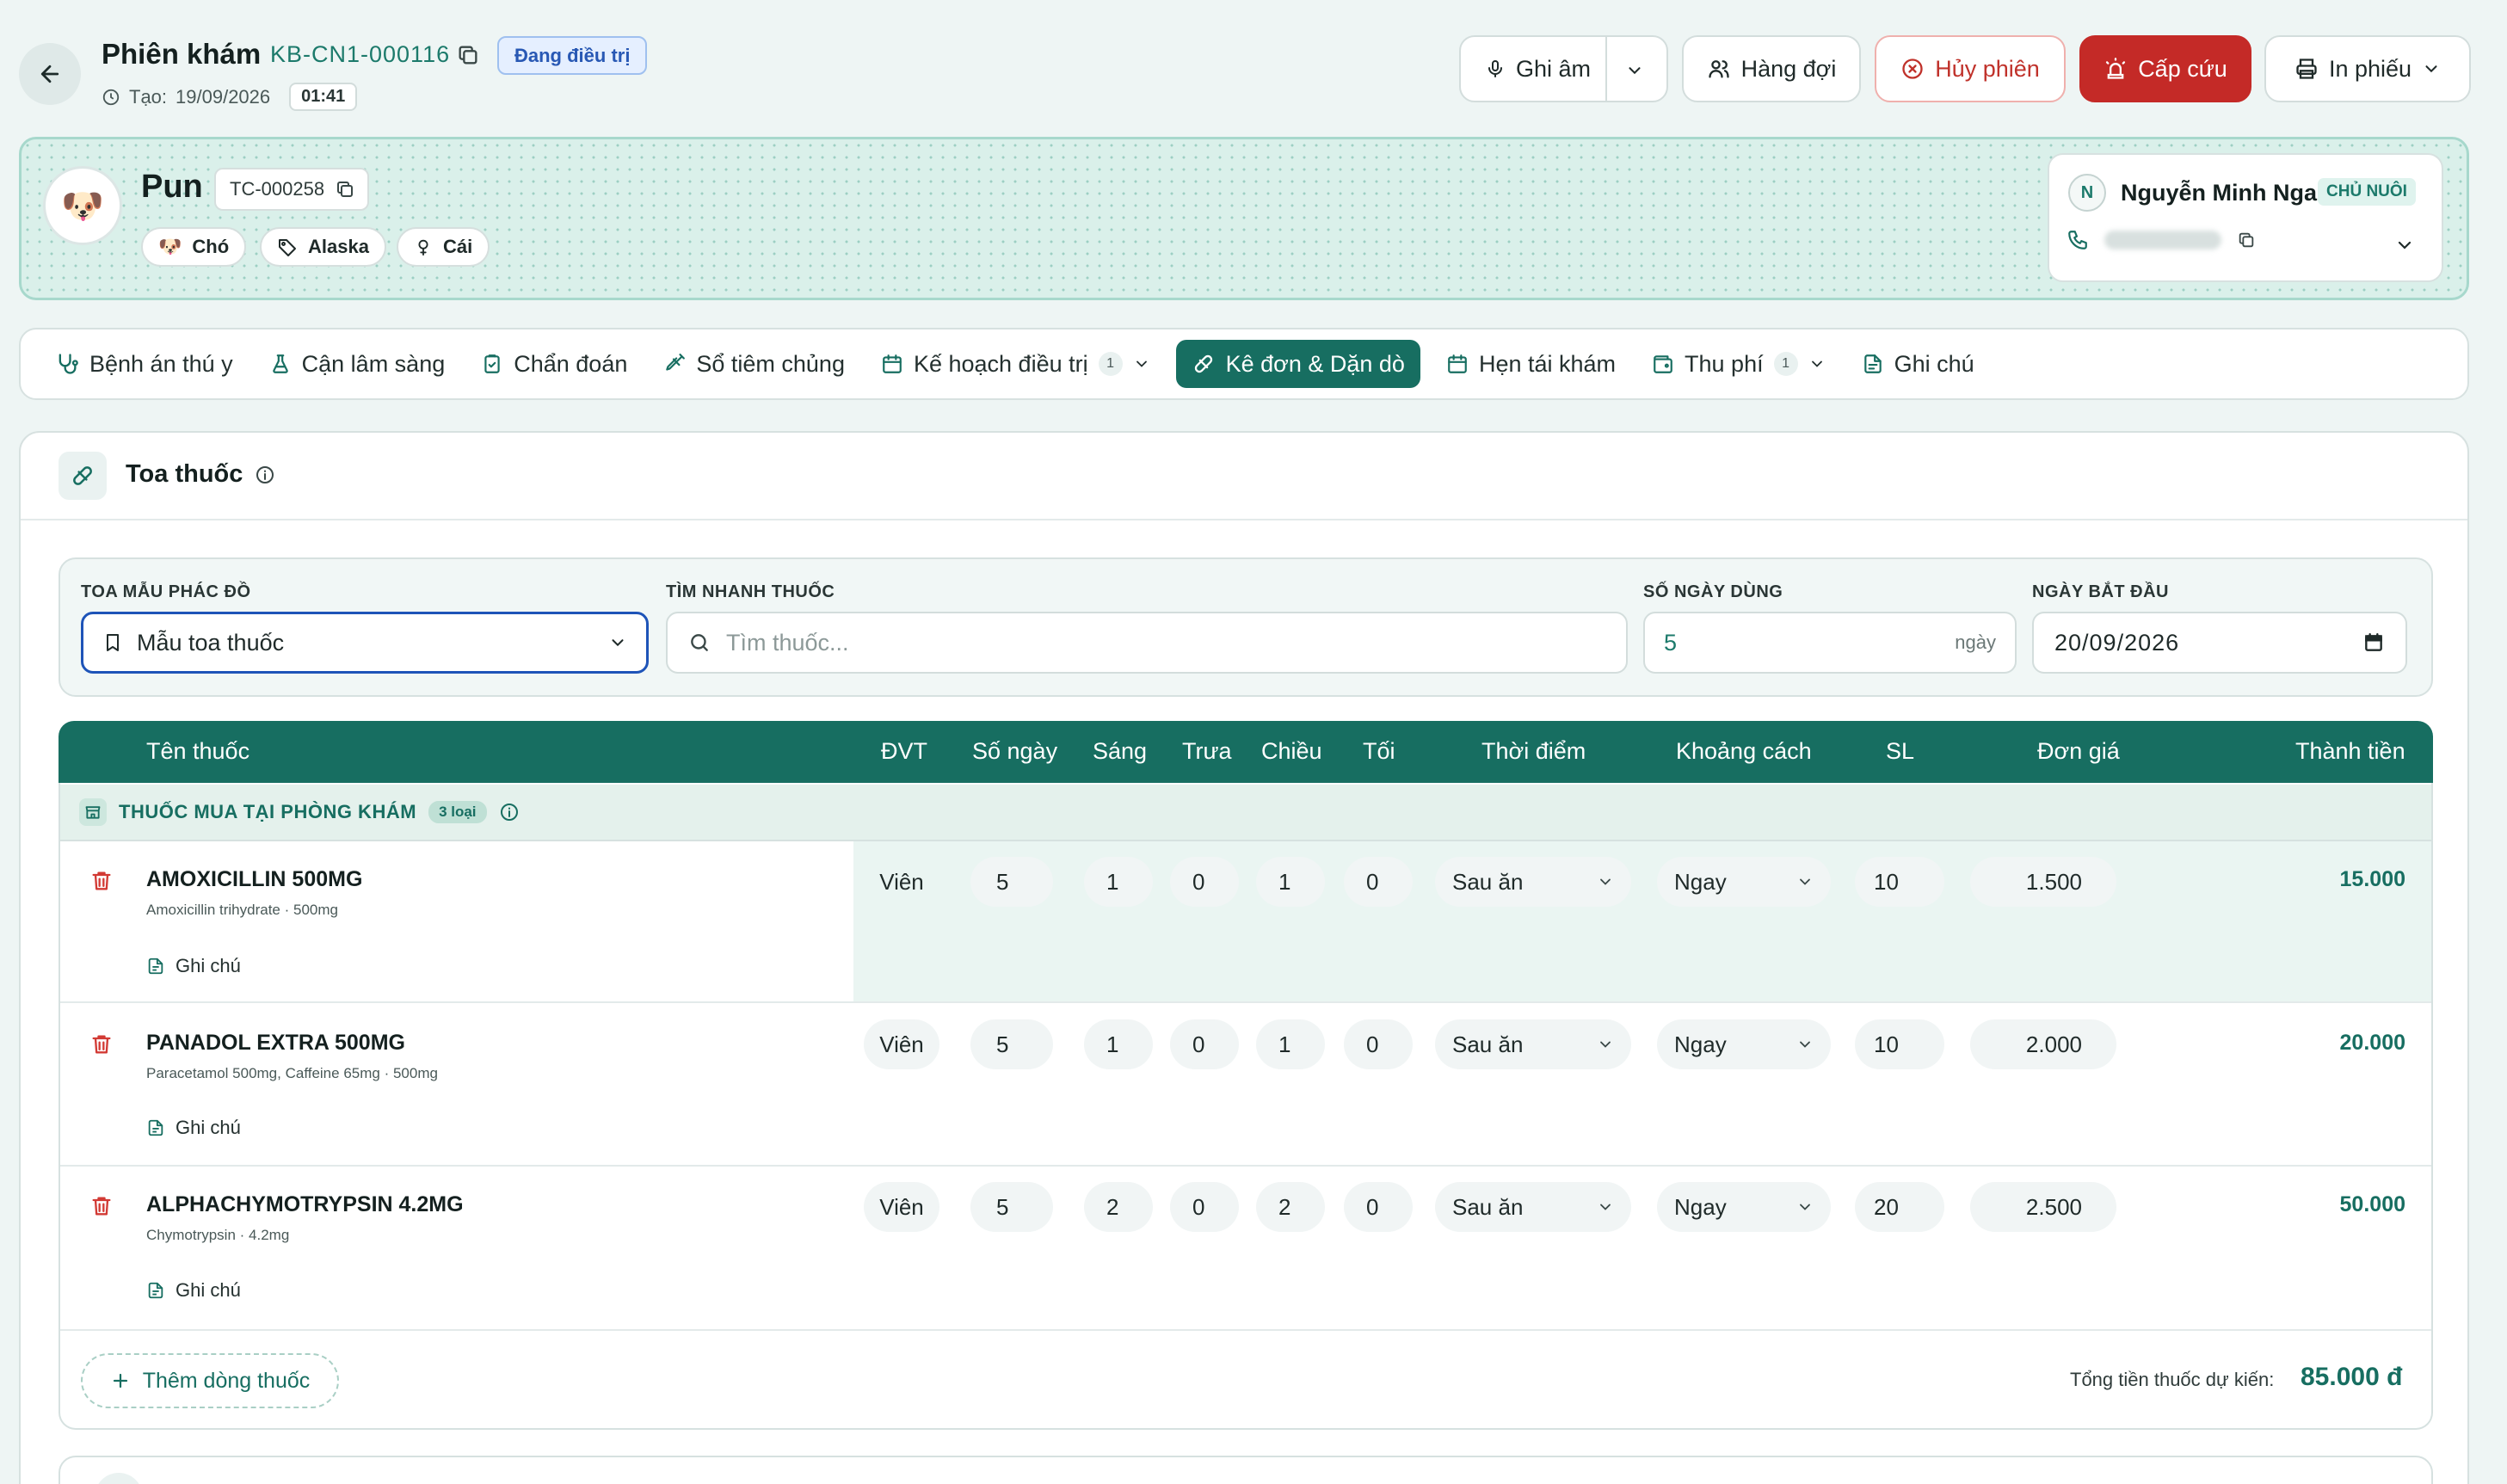 The height and width of the screenshot is (1484, 2507). What do you see at coordinates (1634, 70) in the screenshot?
I see `record-dropdown-toggle` at bounding box center [1634, 70].